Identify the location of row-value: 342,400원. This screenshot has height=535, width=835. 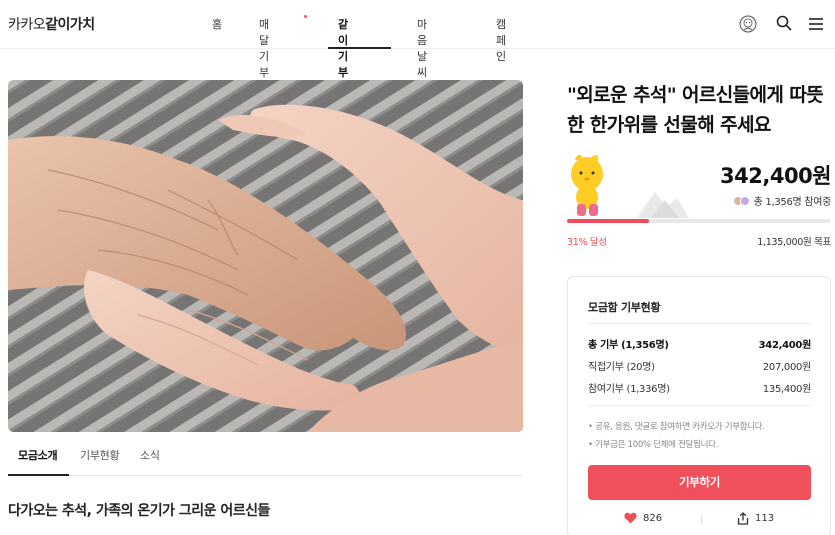
(785, 345).